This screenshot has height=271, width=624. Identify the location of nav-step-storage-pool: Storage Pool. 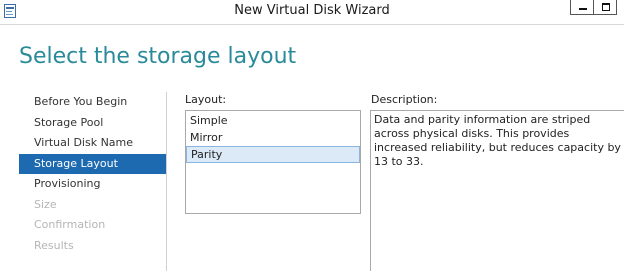
(92, 123).